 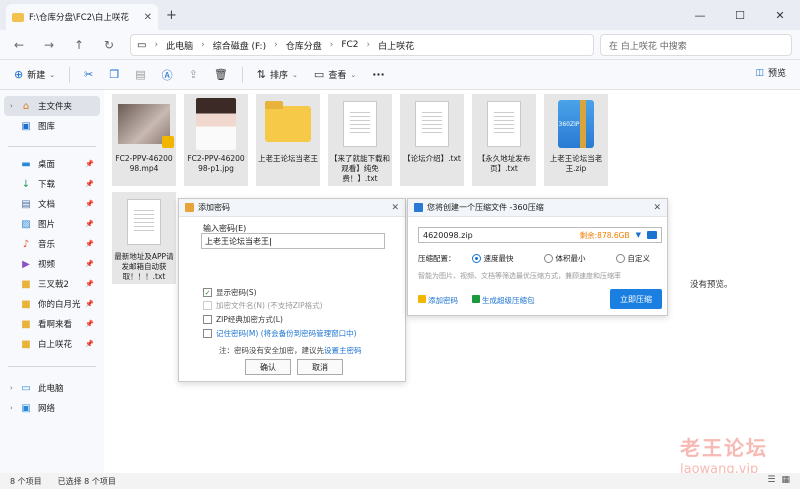 I want to click on tab-current-folder: F:\仓库分盘\FC2\白上咲花 ✕, so click(x=82, y=17).